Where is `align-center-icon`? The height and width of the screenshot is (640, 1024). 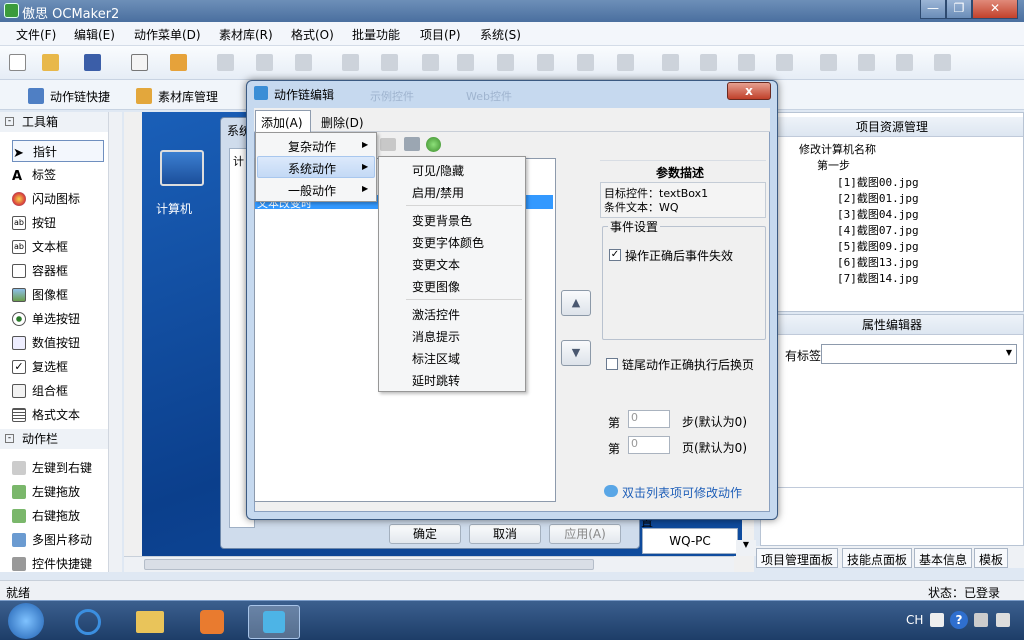
align-center-icon is located at coordinates (465, 62).